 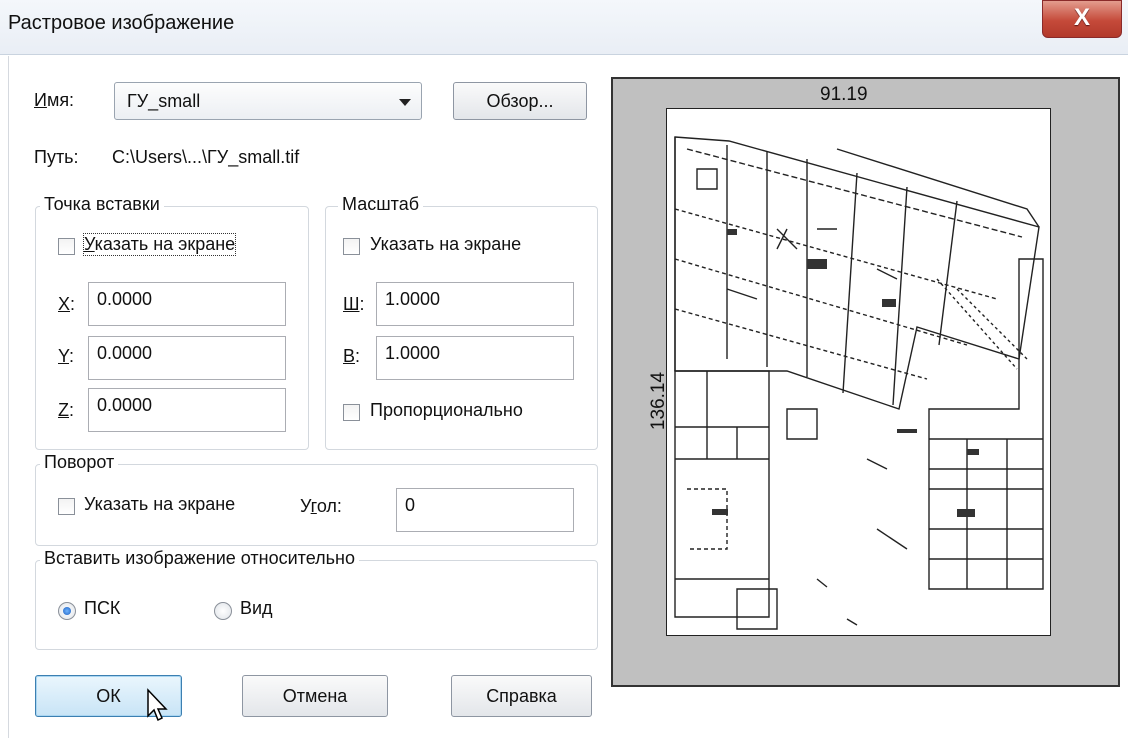 What do you see at coordinates (485, 510) in the screenshot?
I see `angle-input: 0` at bounding box center [485, 510].